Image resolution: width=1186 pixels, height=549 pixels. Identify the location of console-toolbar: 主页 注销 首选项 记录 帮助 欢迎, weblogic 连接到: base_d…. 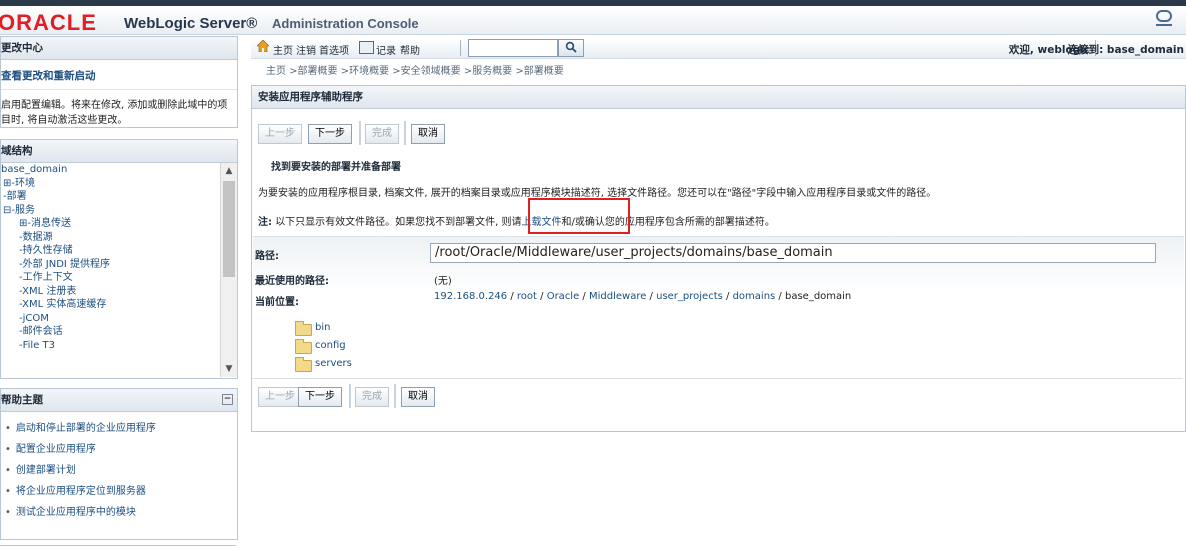
(718, 48).